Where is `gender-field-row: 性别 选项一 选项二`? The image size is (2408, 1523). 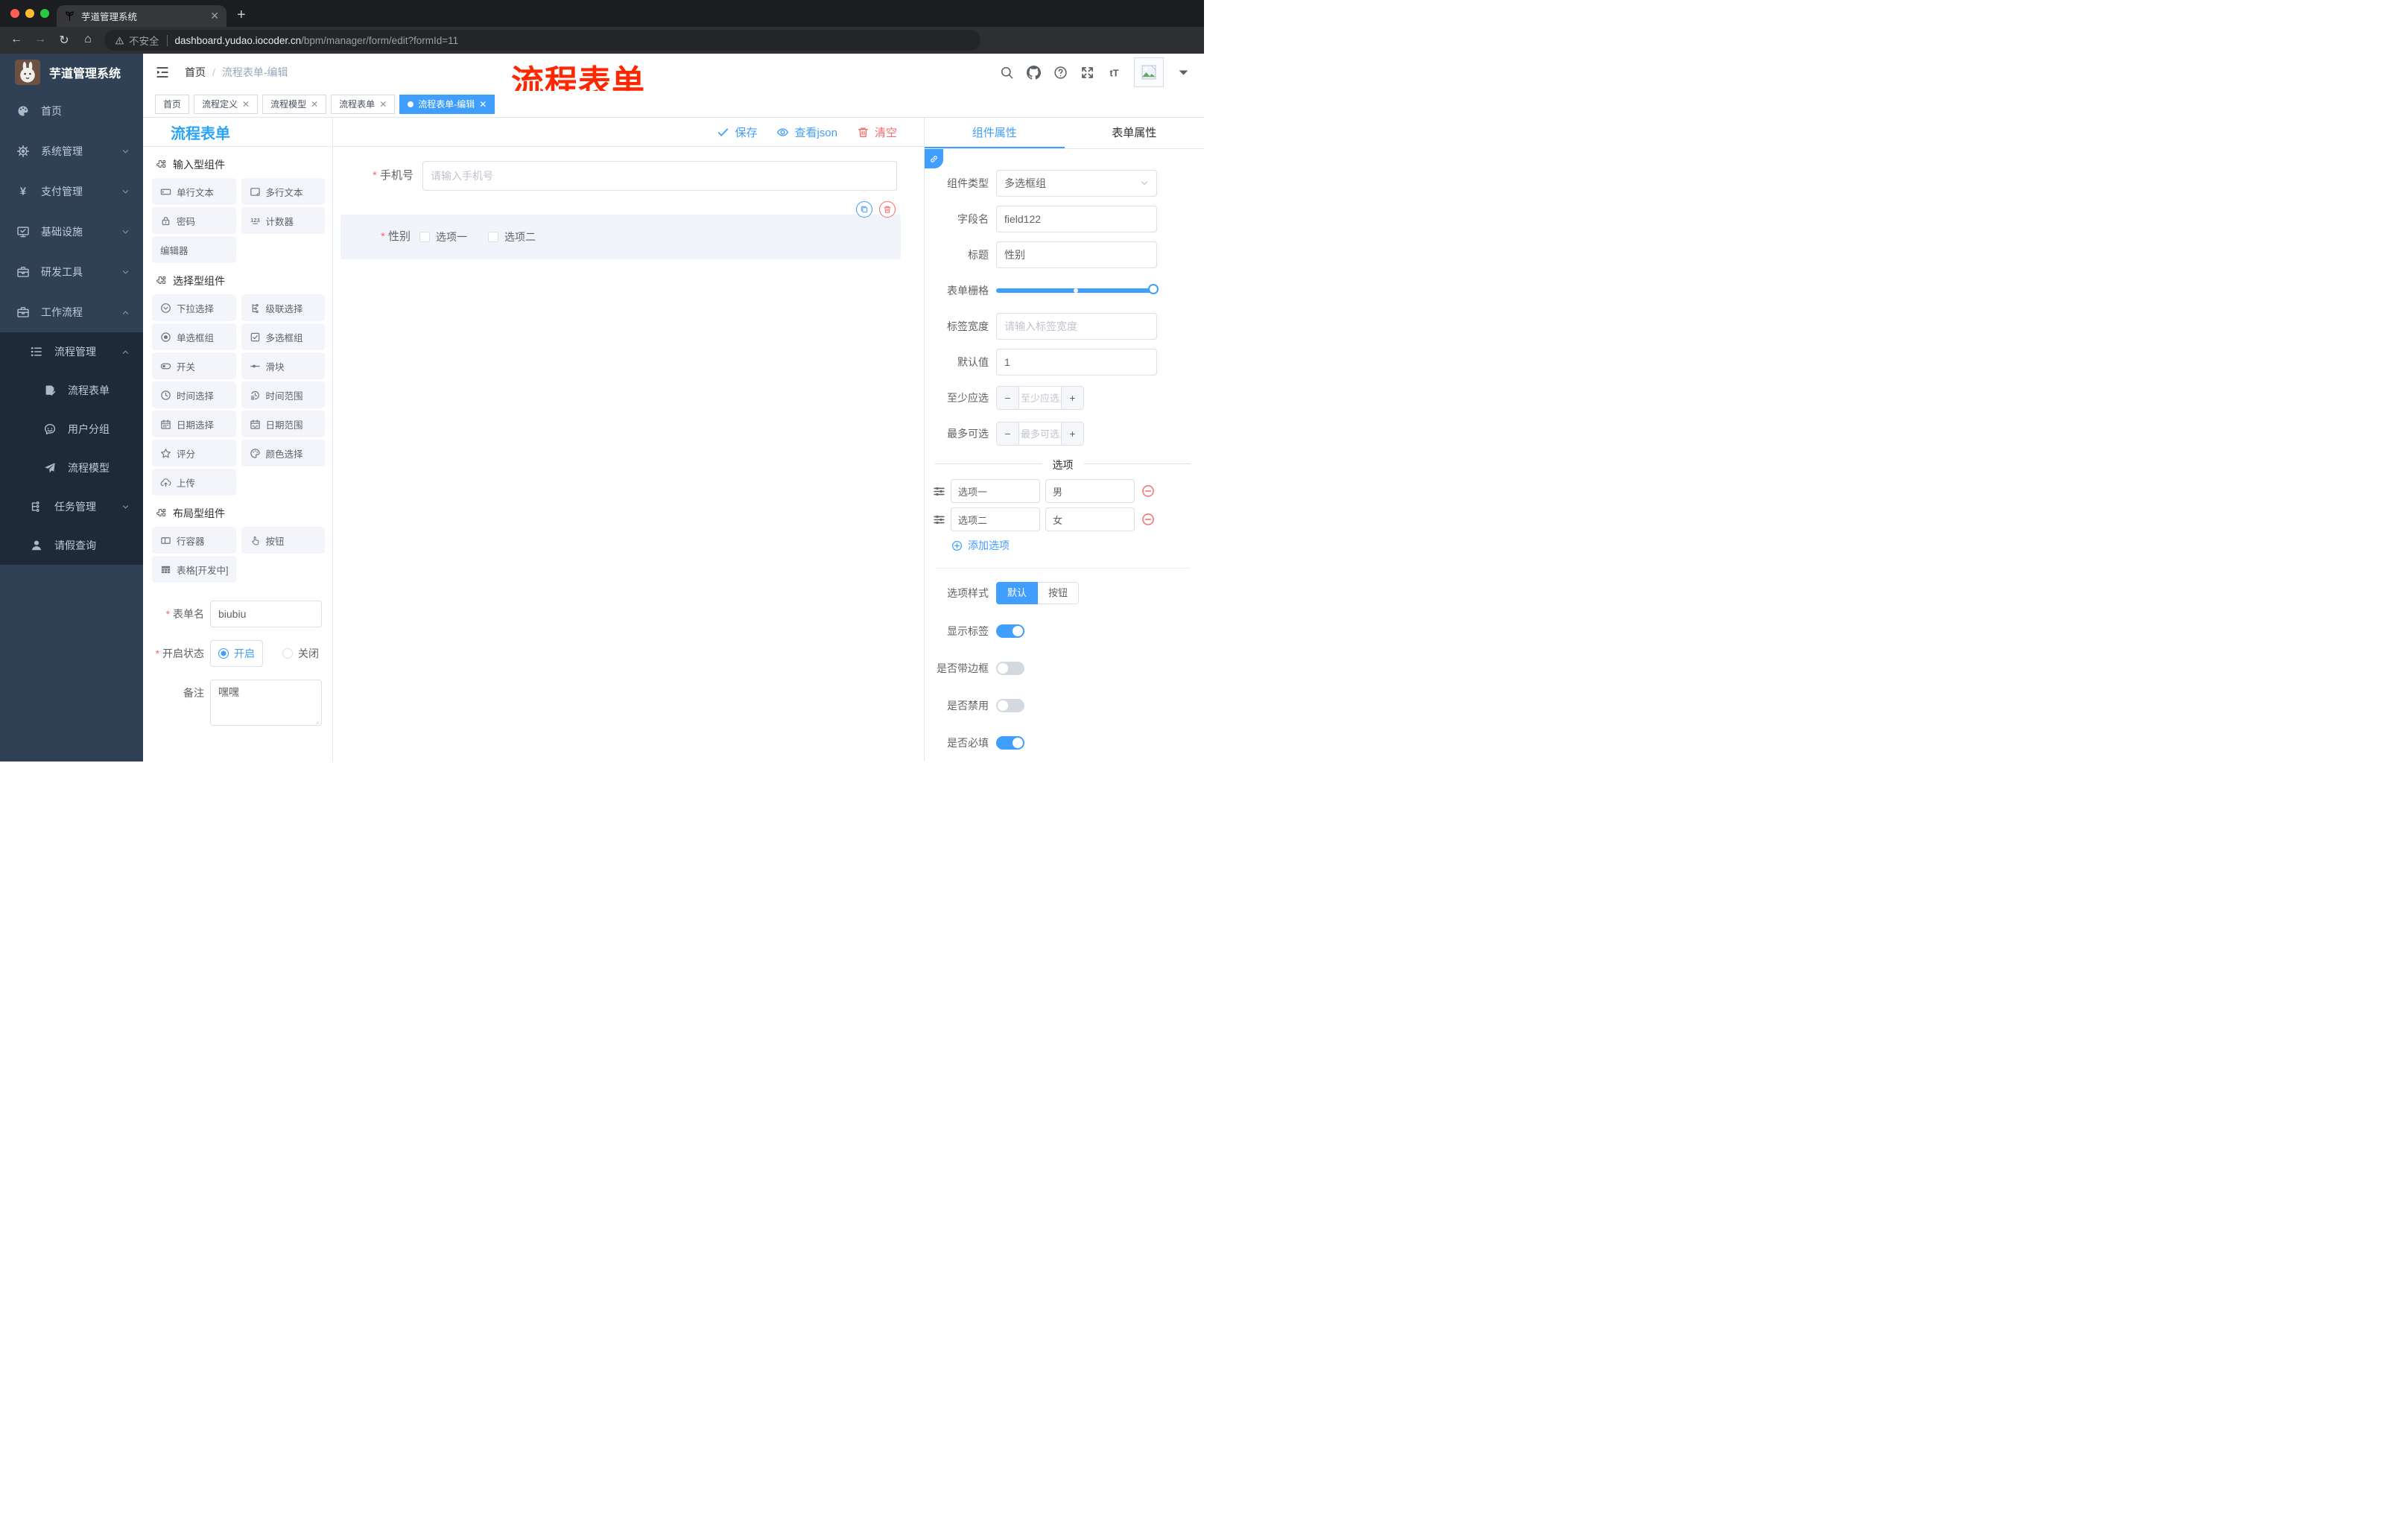 gender-field-row: 性别 选项一 选项二 is located at coordinates (620, 237).